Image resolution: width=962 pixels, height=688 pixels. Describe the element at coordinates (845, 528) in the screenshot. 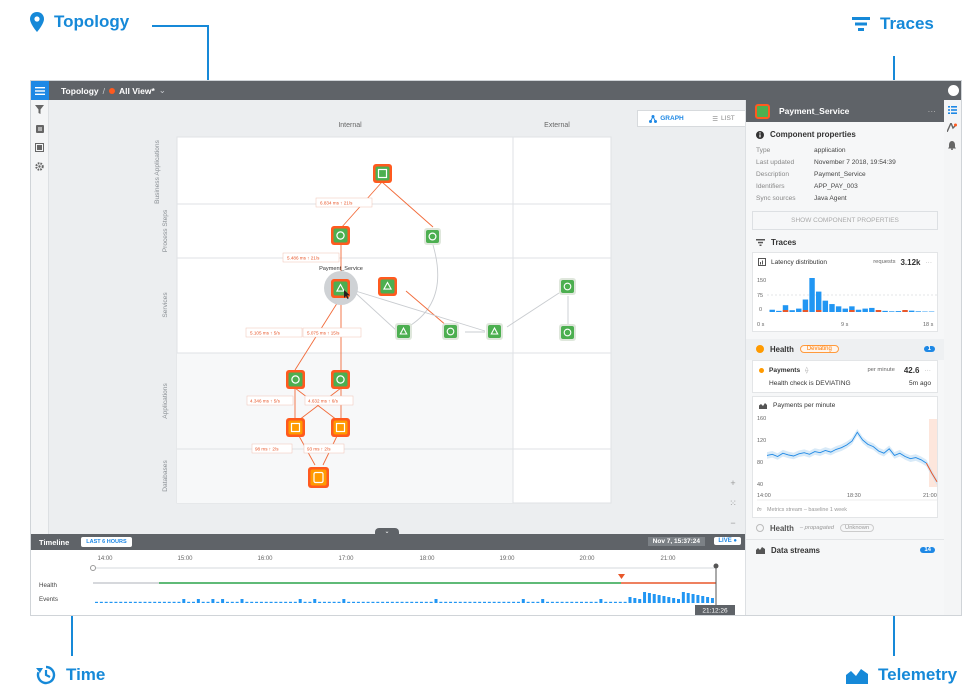

I see `propagated-health-row: Health – propagated Unknown` at that location.